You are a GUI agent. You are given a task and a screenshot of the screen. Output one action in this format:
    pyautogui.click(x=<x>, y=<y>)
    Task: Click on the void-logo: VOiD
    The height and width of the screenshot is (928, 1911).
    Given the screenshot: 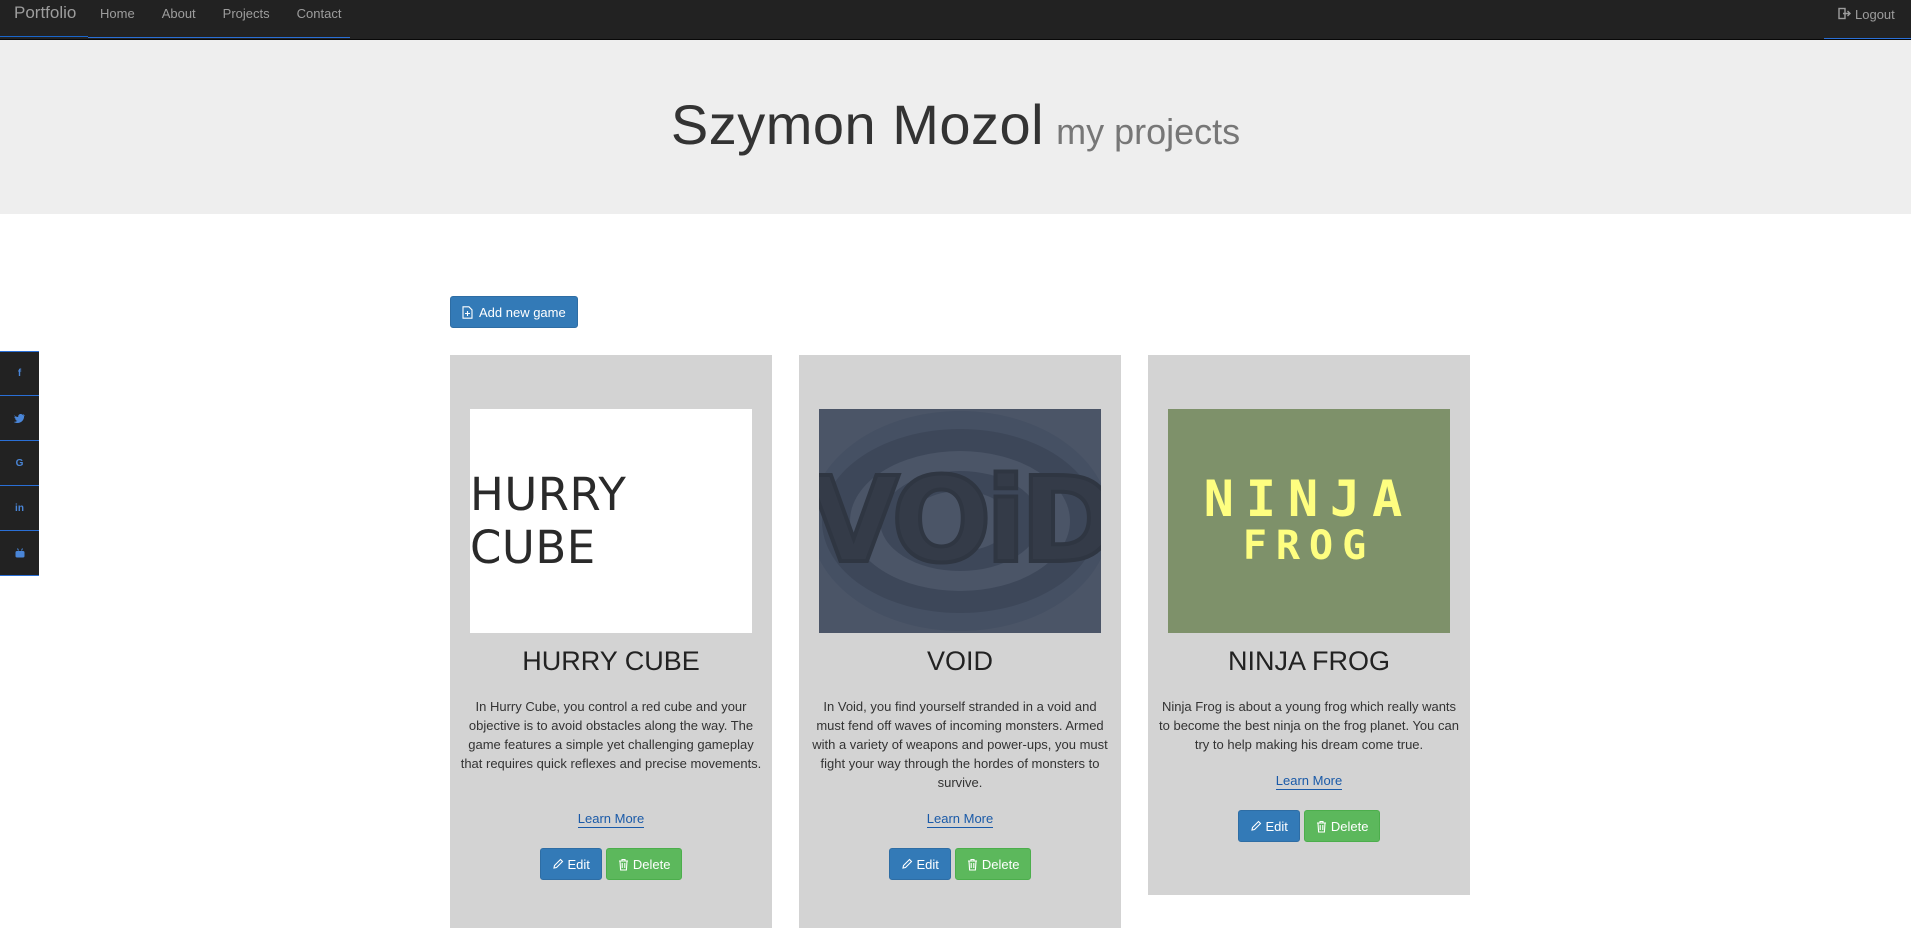 What is the action you would take?
    pyautogui.click(x=960, y=521)
    